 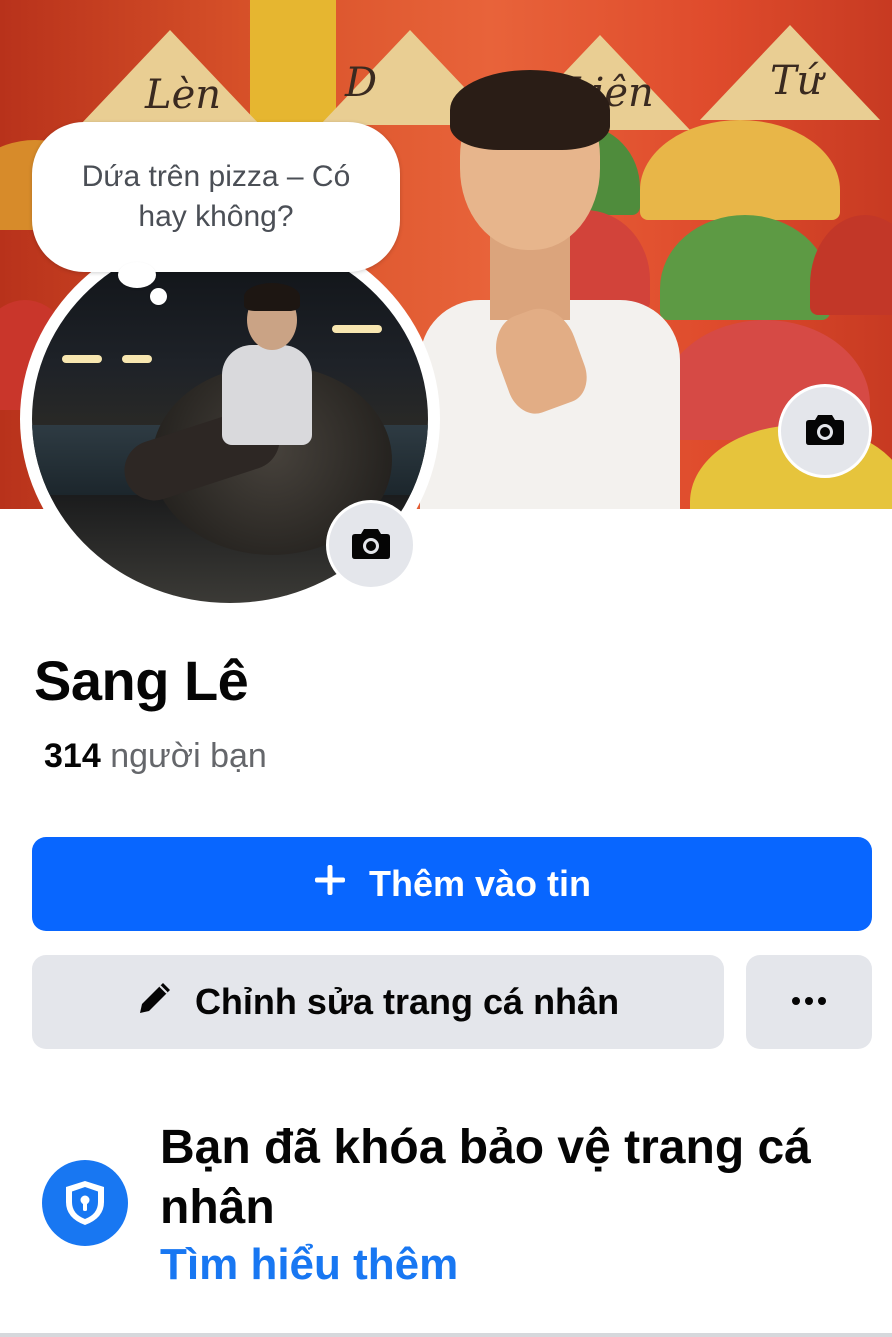 I want to click on learn-more-link: Tìm hiểu thêm, so click(x=309, y=1265).